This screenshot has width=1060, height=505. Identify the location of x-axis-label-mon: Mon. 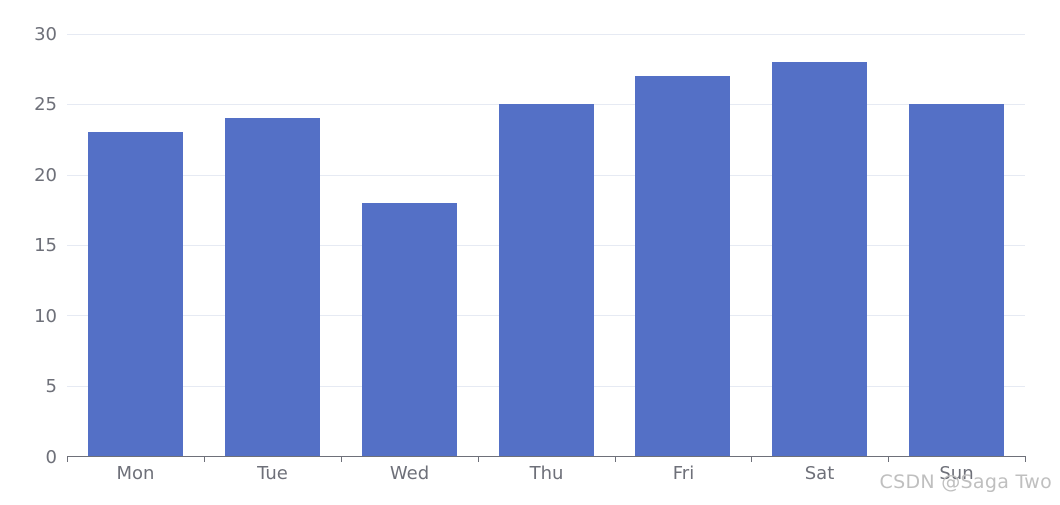
(135, 473).